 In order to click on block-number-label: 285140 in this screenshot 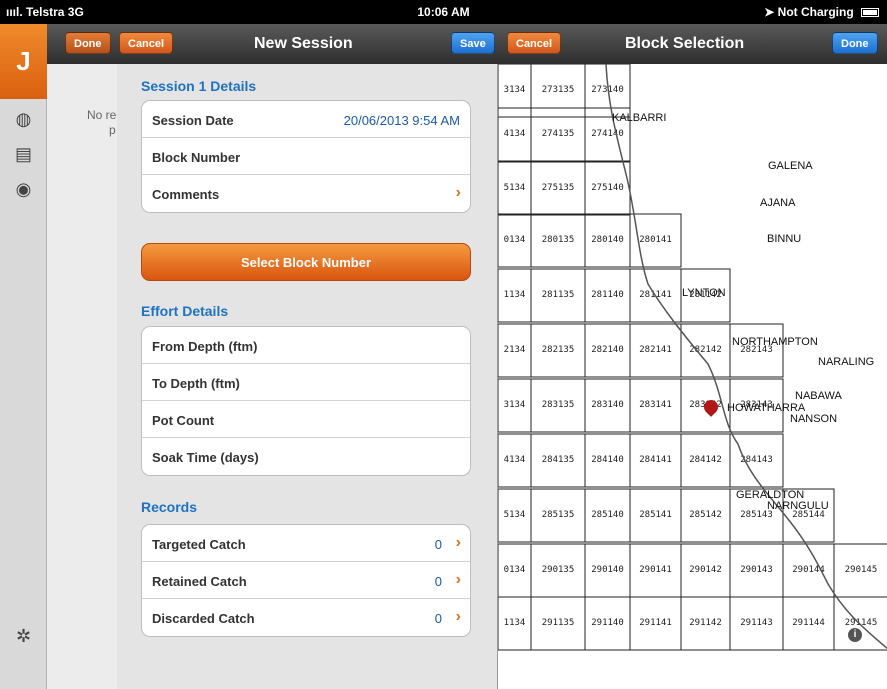, I will do `click(607, 515)`.